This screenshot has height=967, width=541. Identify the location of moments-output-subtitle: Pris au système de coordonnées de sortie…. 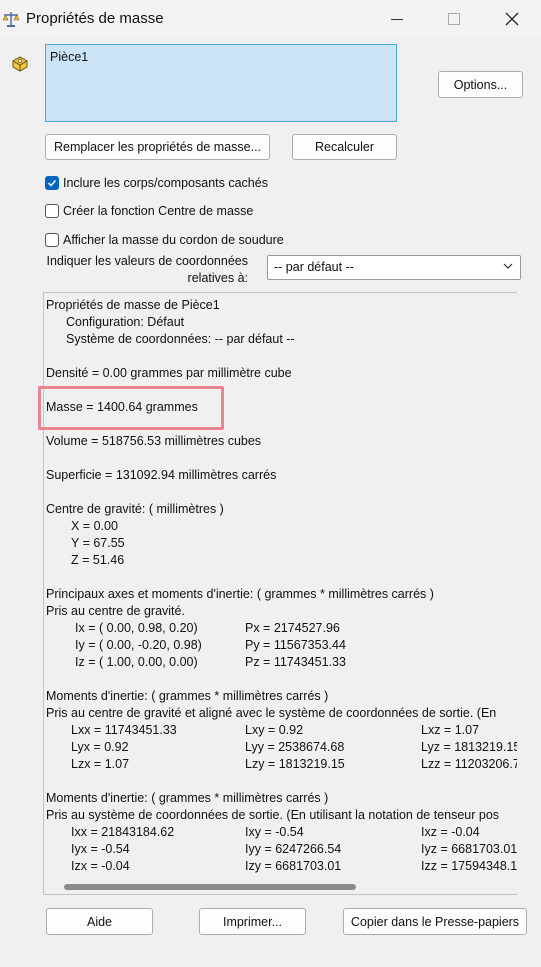
(273, 815).